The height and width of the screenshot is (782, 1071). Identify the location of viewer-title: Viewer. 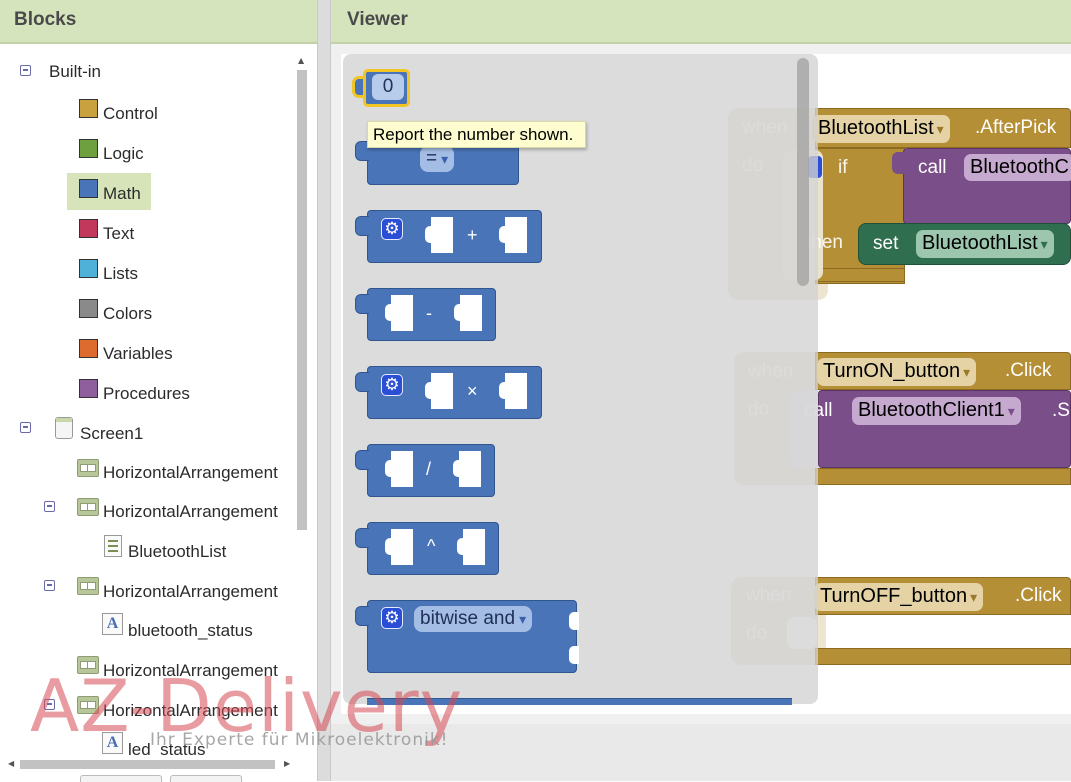
(377, 19).